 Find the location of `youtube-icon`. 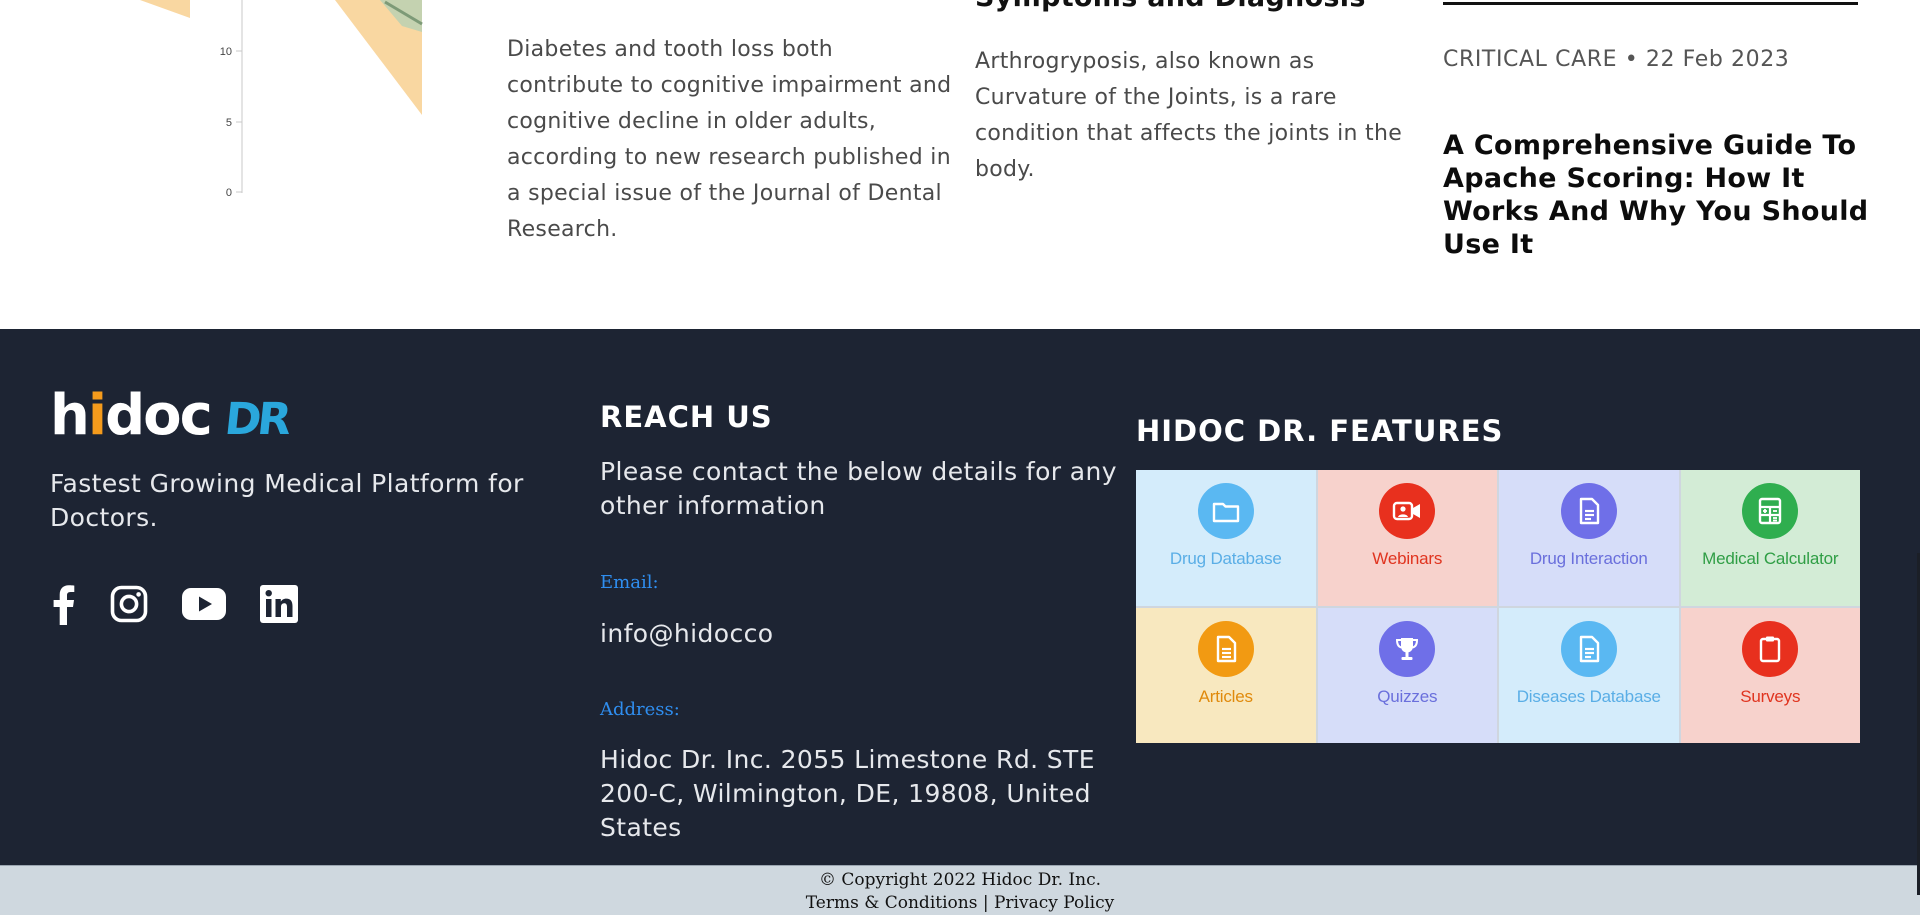

youtube-icon is located at coordinates (204, 604).